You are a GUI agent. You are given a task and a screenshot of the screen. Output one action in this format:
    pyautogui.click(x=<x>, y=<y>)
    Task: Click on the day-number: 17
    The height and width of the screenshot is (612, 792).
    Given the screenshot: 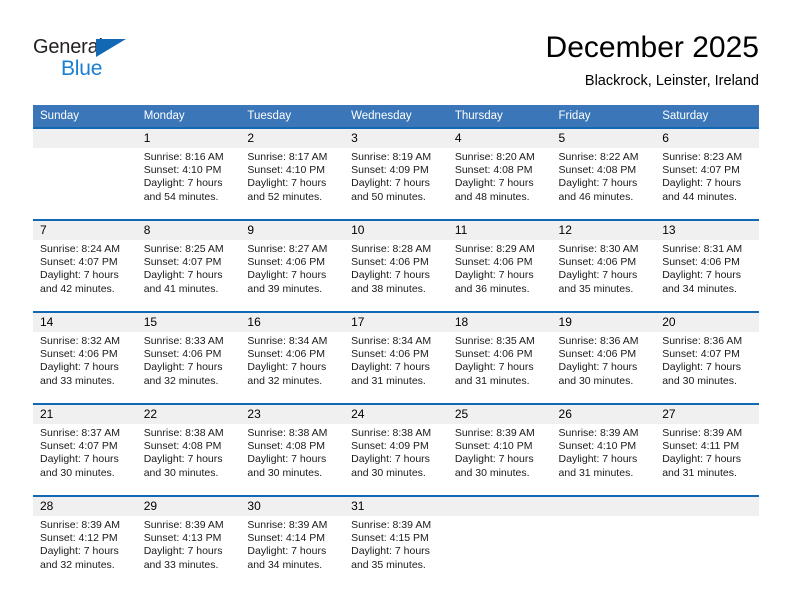 What is the action you would take?
    pyautogui.click(x=396, y=322)
    